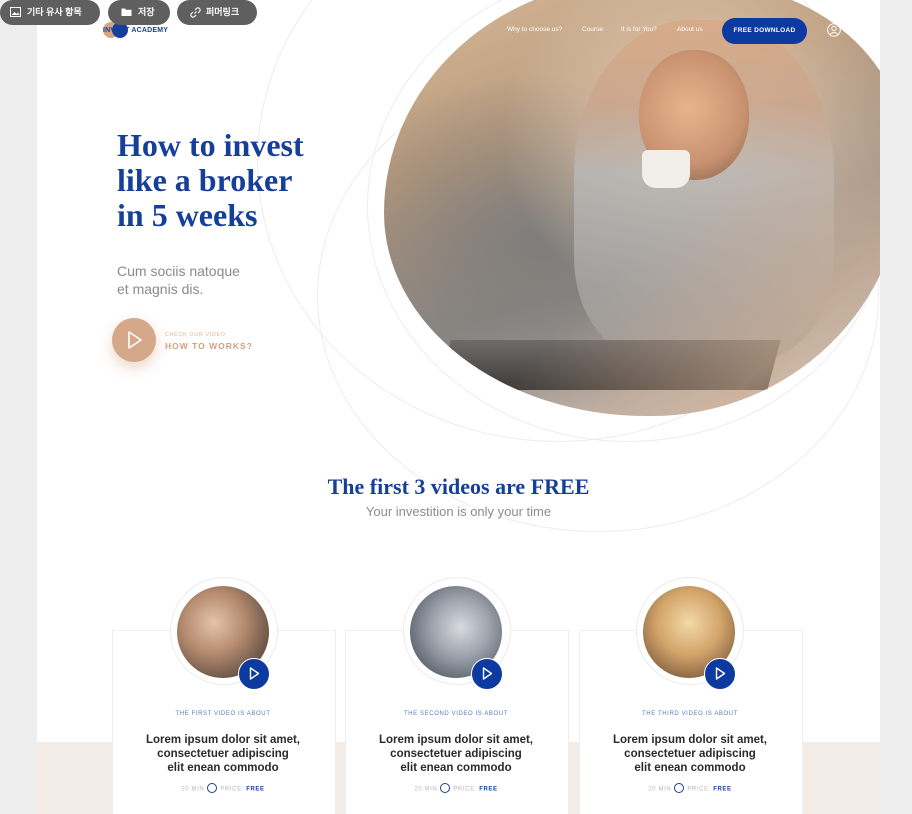 Image resolution: width=912 pixels, height=814 pixels. What do you see at coordinates (223, 12) in the screenshot?
I see `permalink-label: 퍼머링크` at bounding box center [223, 12].